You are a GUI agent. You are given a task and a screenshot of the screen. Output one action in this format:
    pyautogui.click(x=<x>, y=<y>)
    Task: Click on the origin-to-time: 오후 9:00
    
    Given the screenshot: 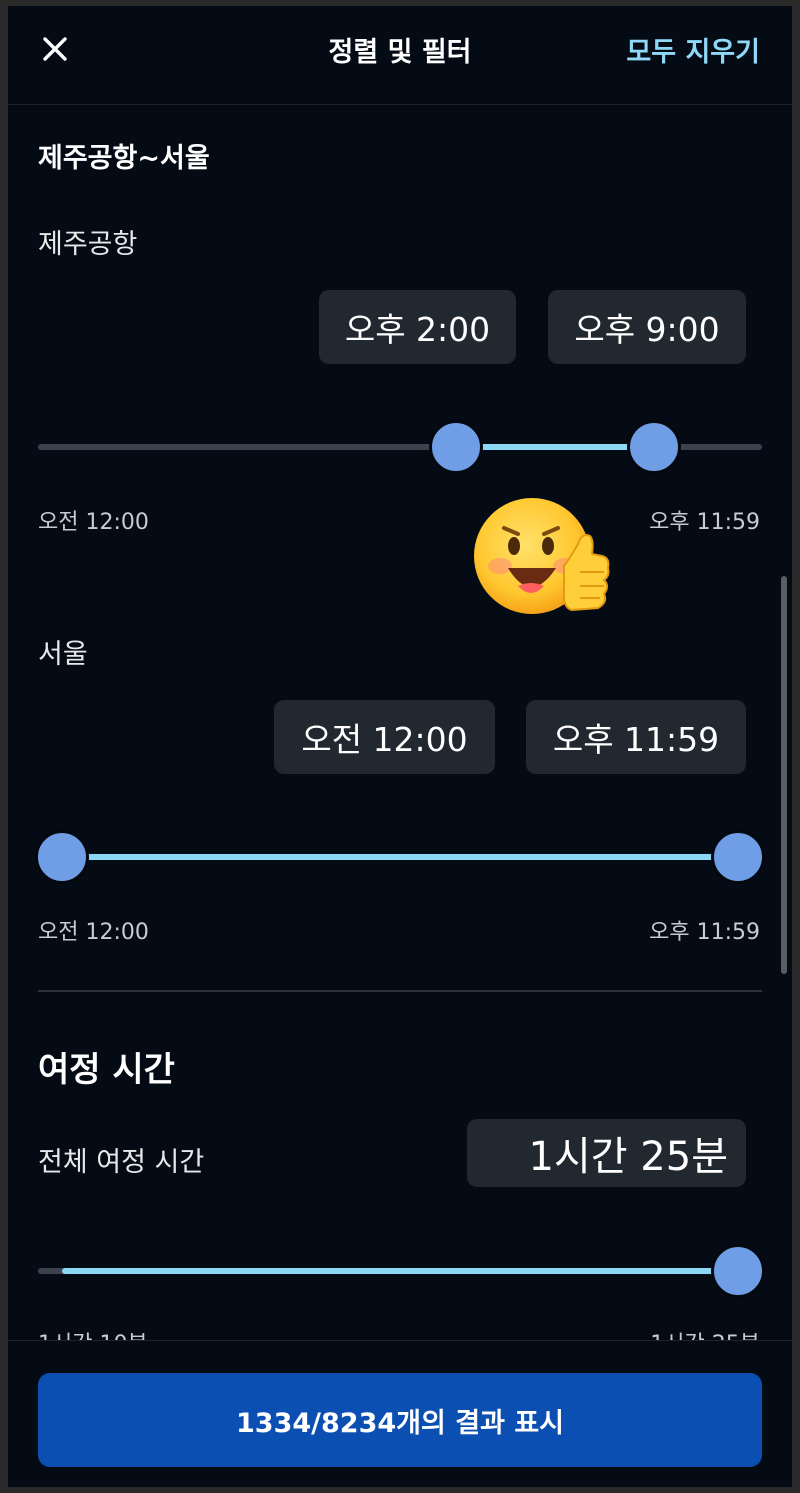 What is the action you would take?
    pyautogui.click(x=647, y=327)
    